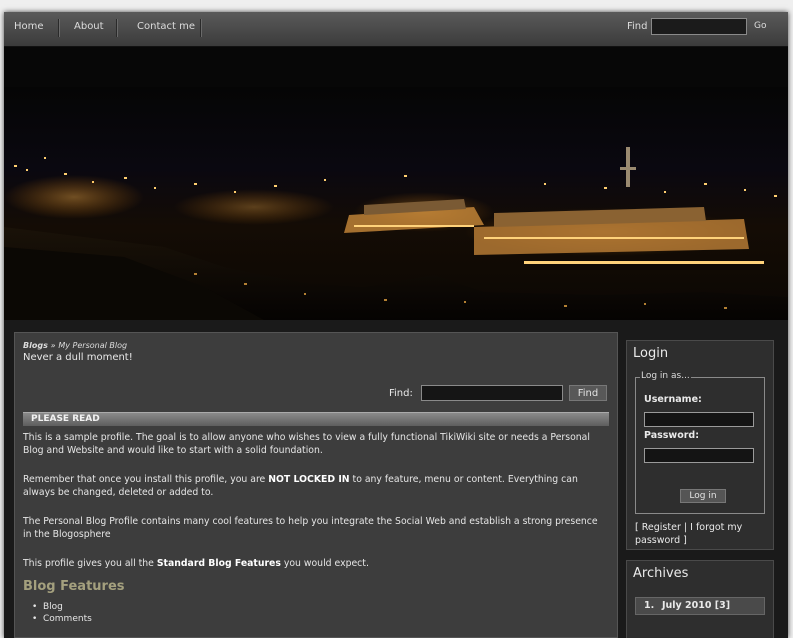 The width and height of the screenshot is (793, 638). I want to click on archive-item: 1. July 2010 [3], so click(700, 606).